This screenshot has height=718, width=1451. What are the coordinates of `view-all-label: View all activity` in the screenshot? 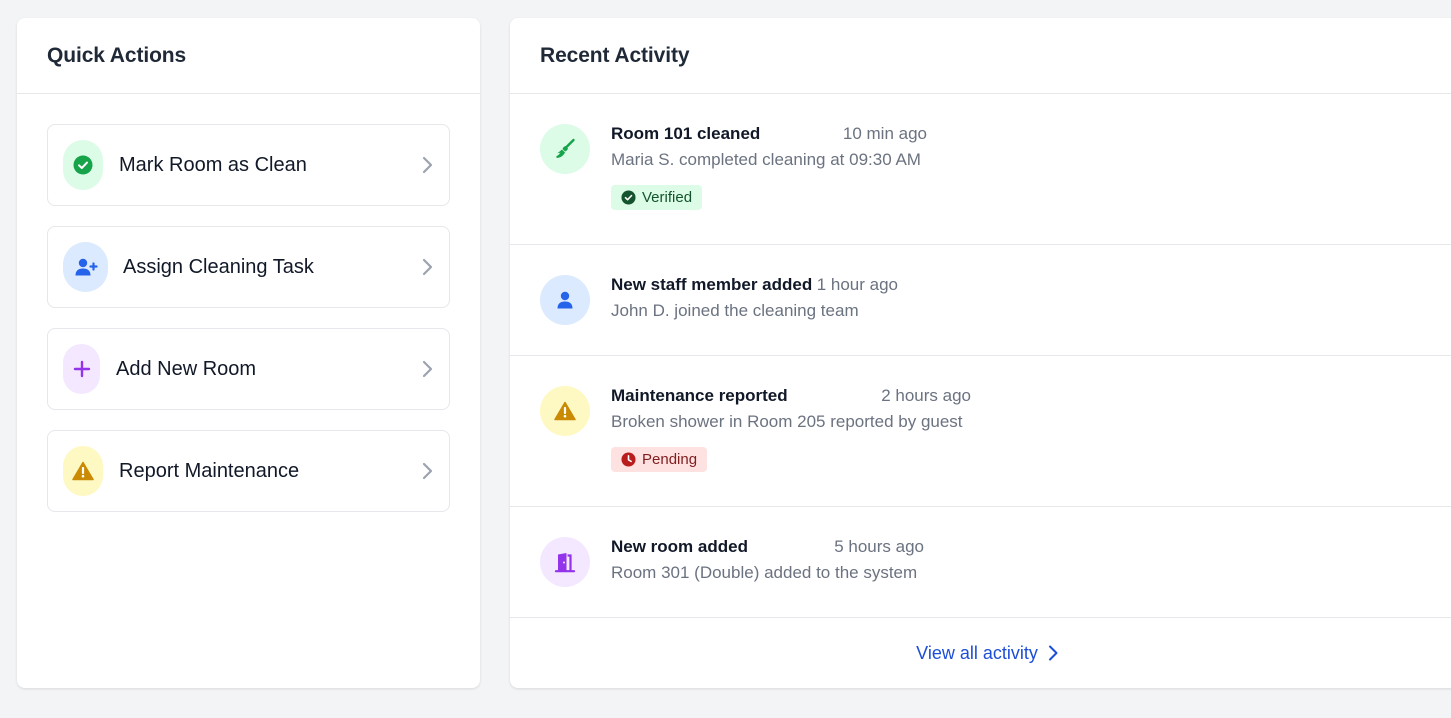 It's located at (977, 652).